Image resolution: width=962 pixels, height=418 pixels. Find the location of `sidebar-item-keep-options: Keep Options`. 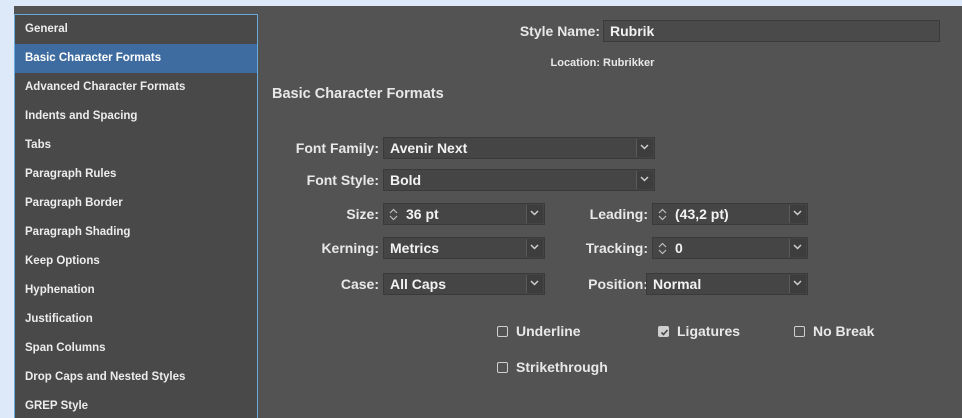

sidebar-item-keep-options: Keep Options is located at coordinates (136, 261).